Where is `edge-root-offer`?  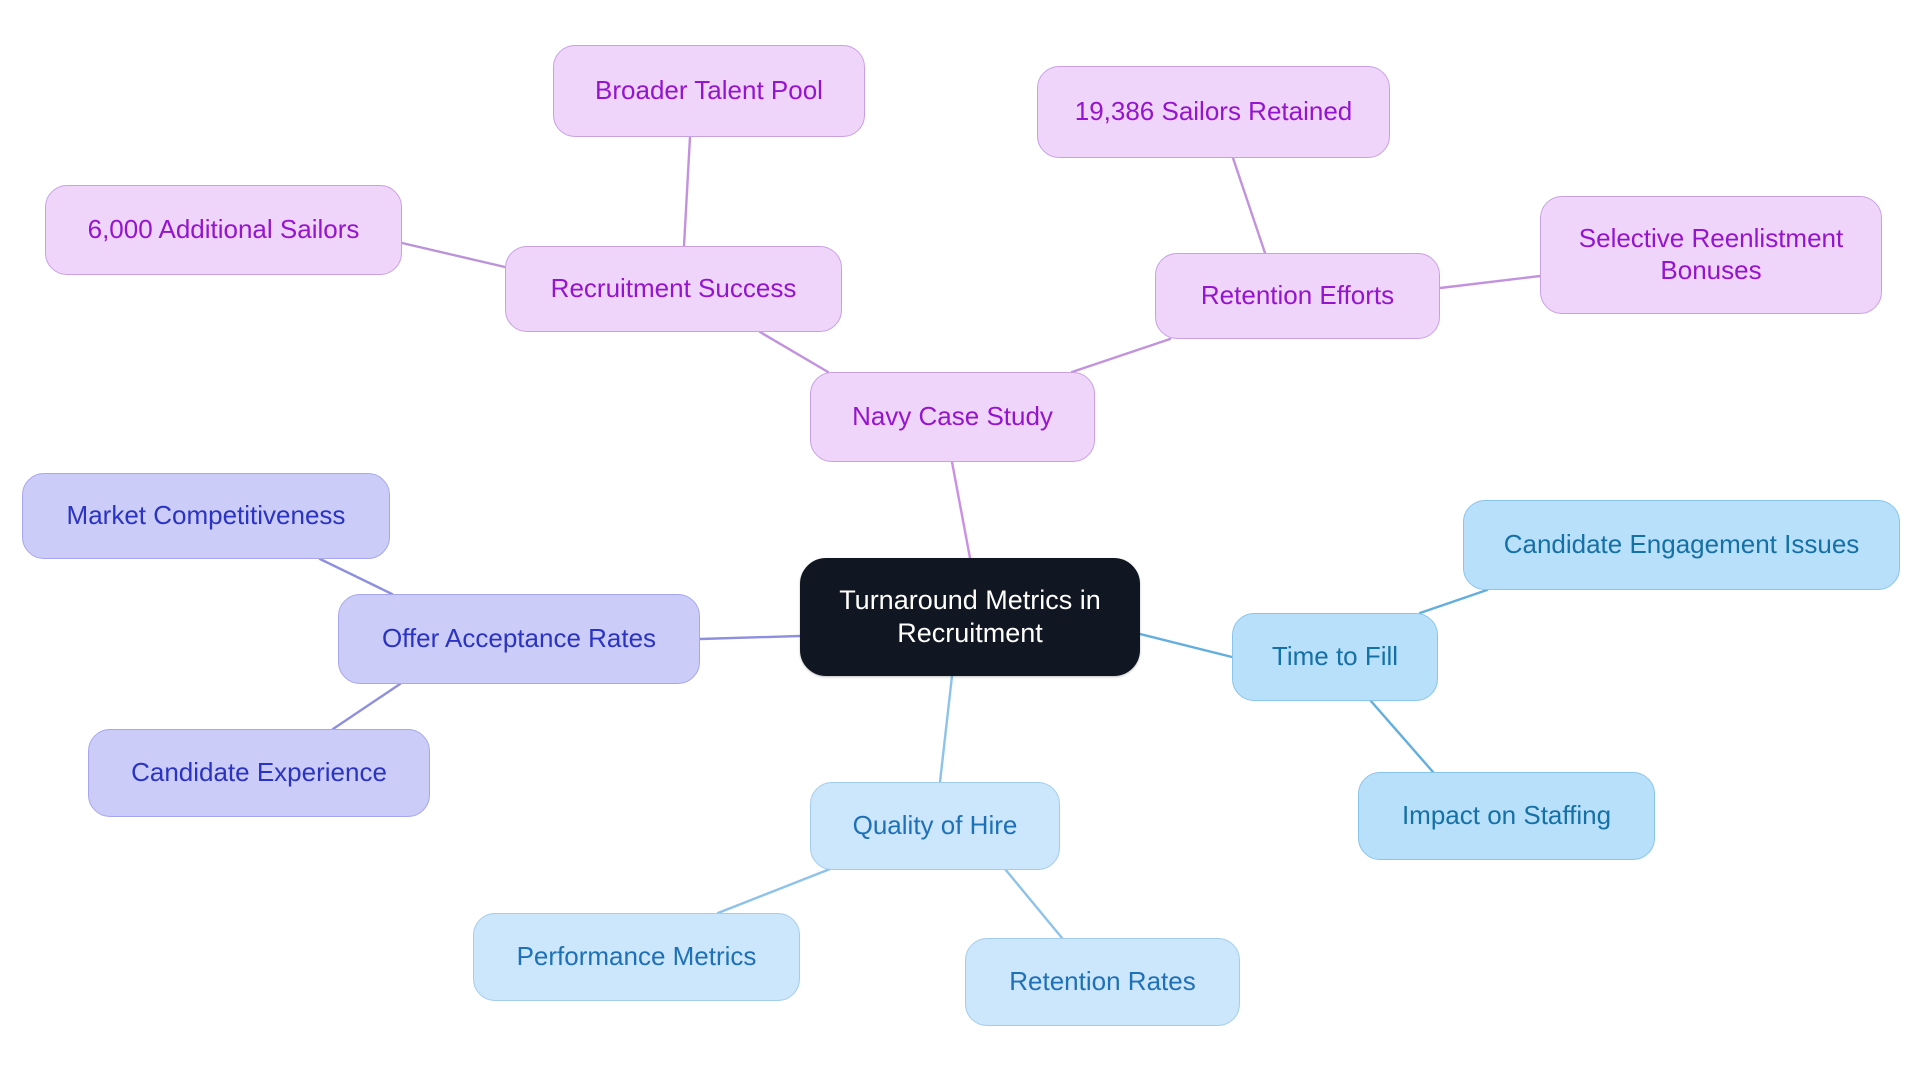
edge-root-offer is located at coordinates (750, 637).